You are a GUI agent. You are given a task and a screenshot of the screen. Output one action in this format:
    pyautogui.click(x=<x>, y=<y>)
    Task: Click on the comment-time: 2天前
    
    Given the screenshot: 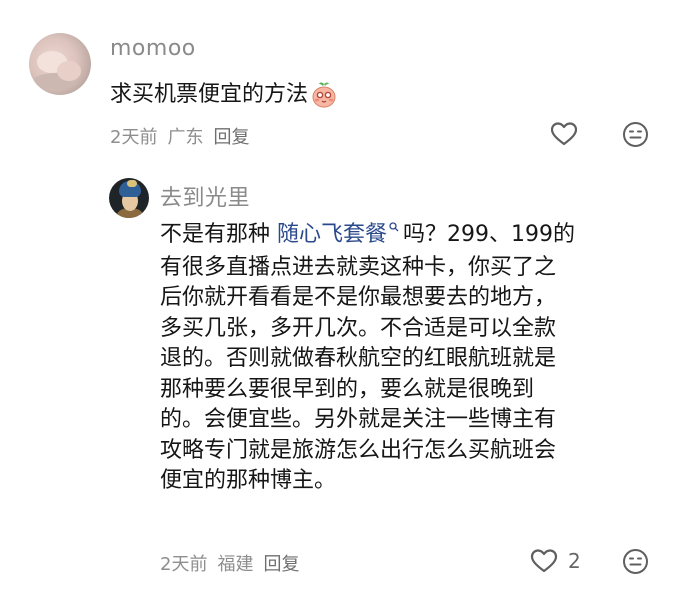 What is the action you would take?
    pyautogui.click(x=134, y=137)
    